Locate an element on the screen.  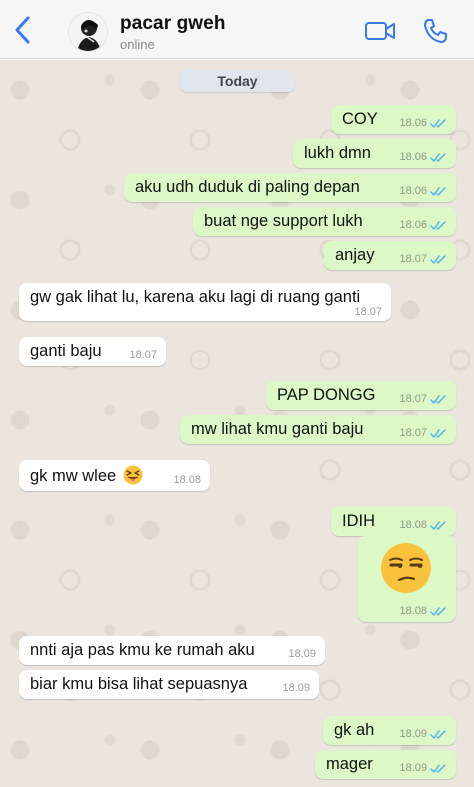
message-text: gk mw wlee is located at coordinates (73, 476).